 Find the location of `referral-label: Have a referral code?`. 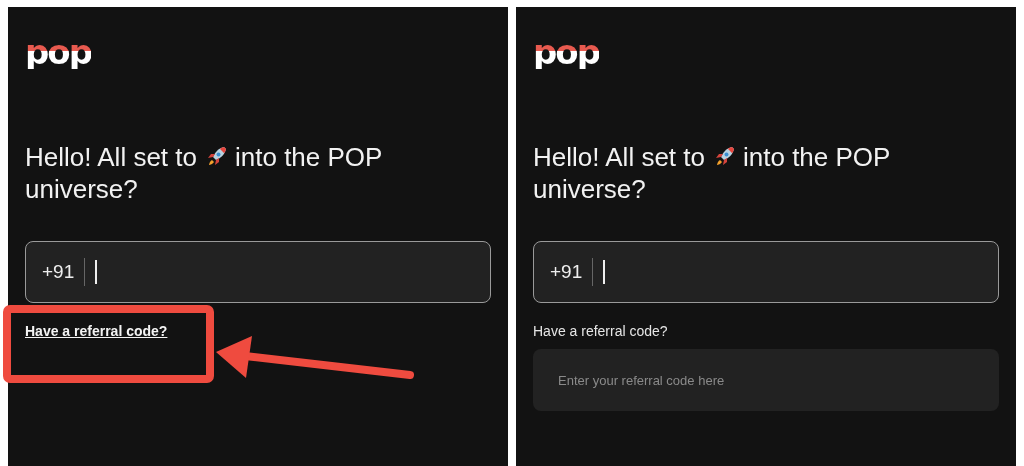

referral-label: Have a referral code? is located at coordinates (600, 331).